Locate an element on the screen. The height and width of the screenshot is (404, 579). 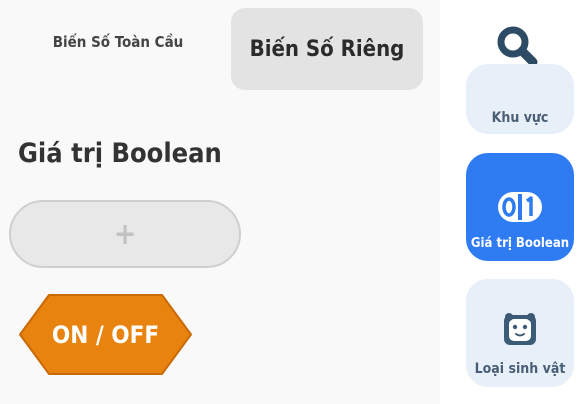
boolean-icon is located at coordinates (520, 209).